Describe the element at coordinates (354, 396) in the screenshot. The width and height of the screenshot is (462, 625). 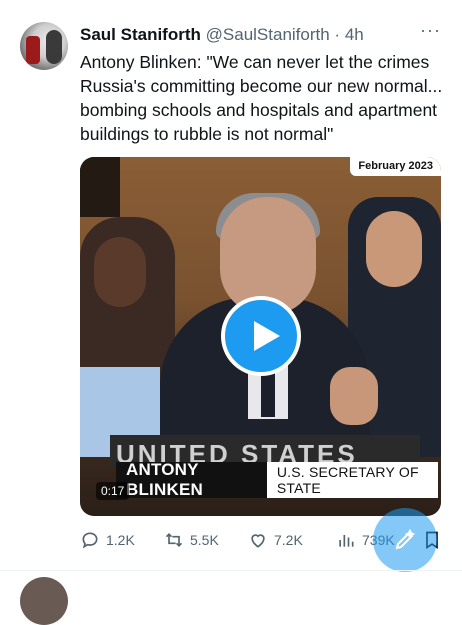
I see `speaker-hand` at that location.